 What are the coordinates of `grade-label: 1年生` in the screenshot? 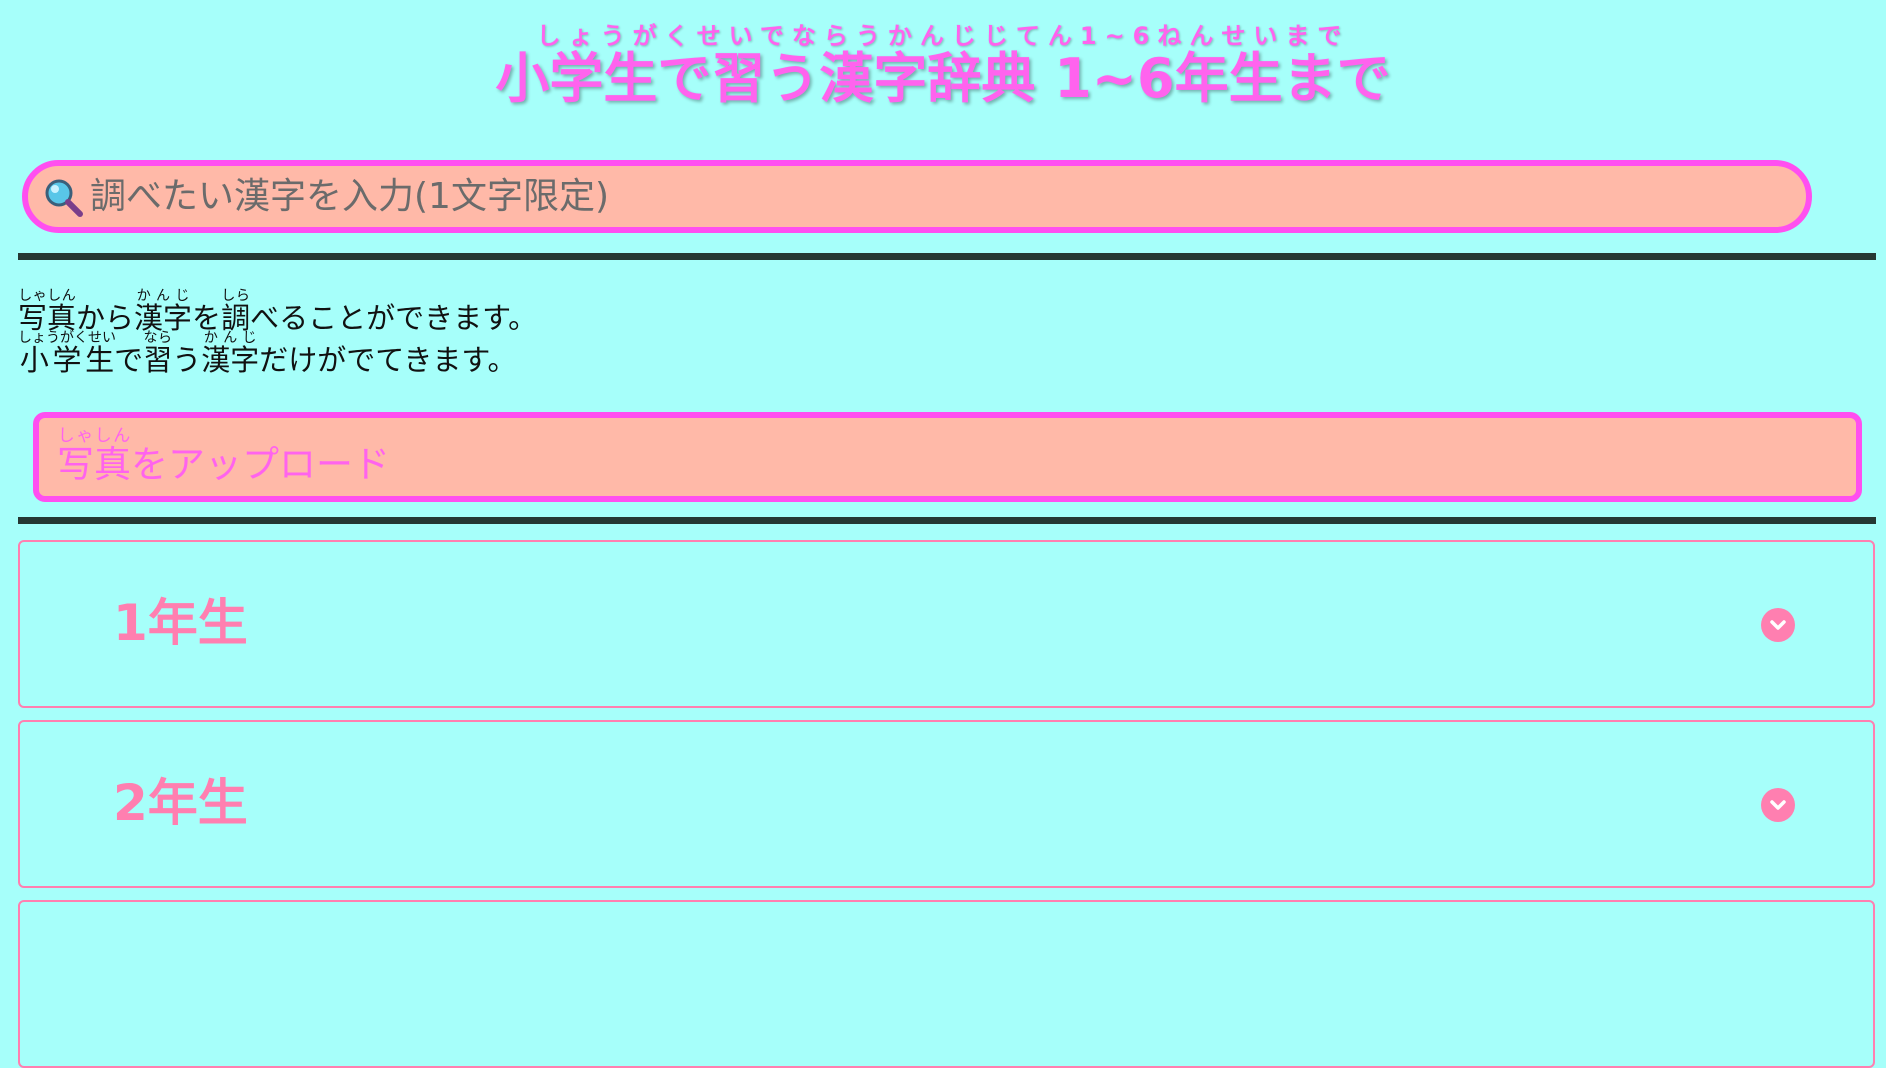 It's located at (180, 623).